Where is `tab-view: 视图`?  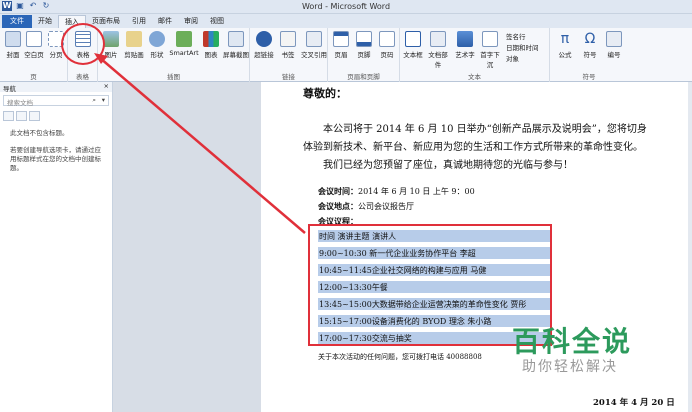 tab-view: 视图 is located at coordinates (217, 21).